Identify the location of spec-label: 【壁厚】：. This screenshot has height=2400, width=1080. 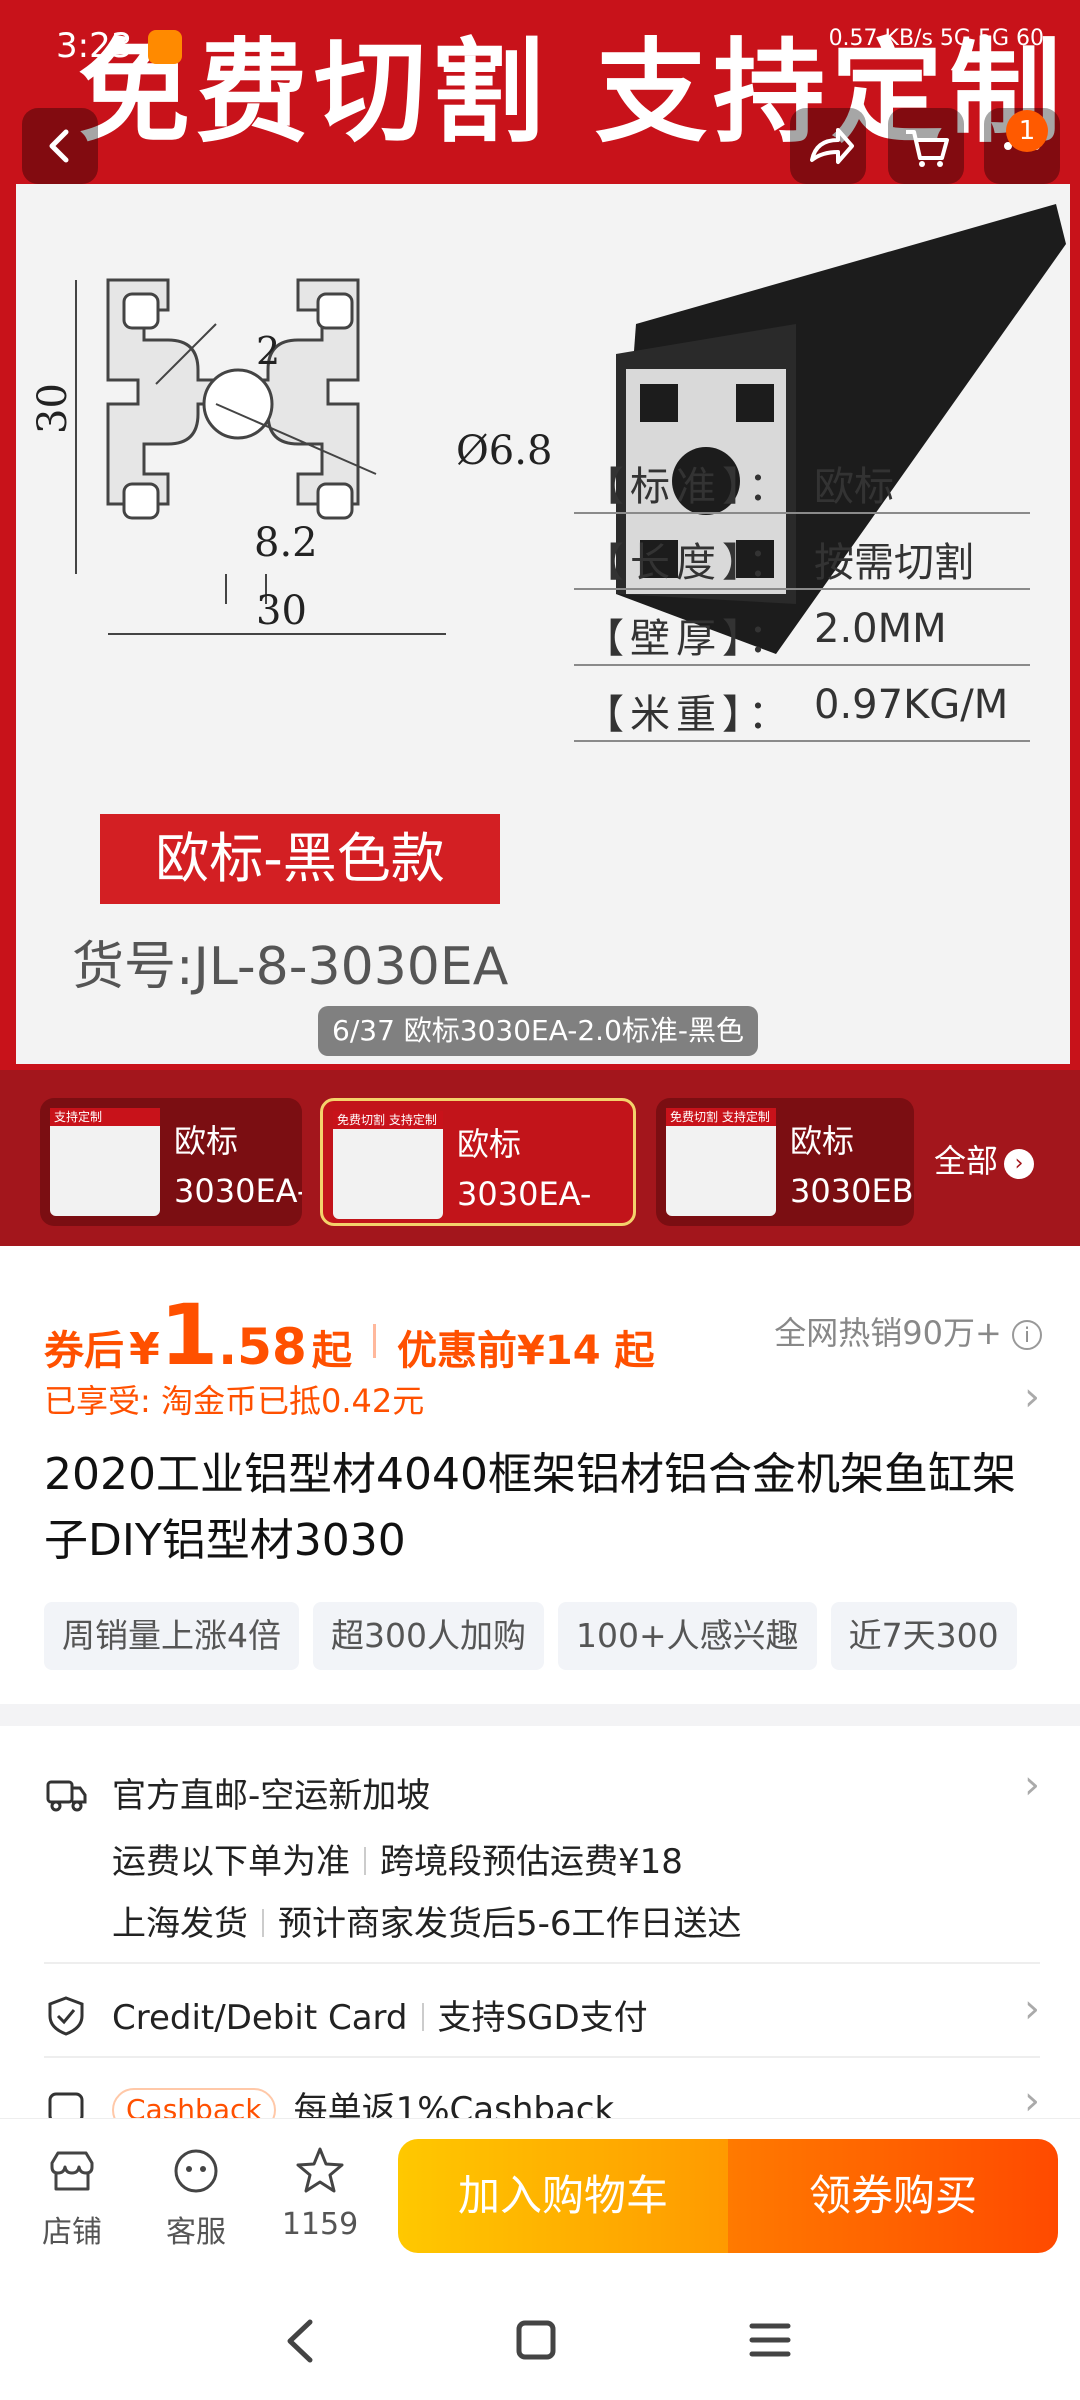
(689, 639).